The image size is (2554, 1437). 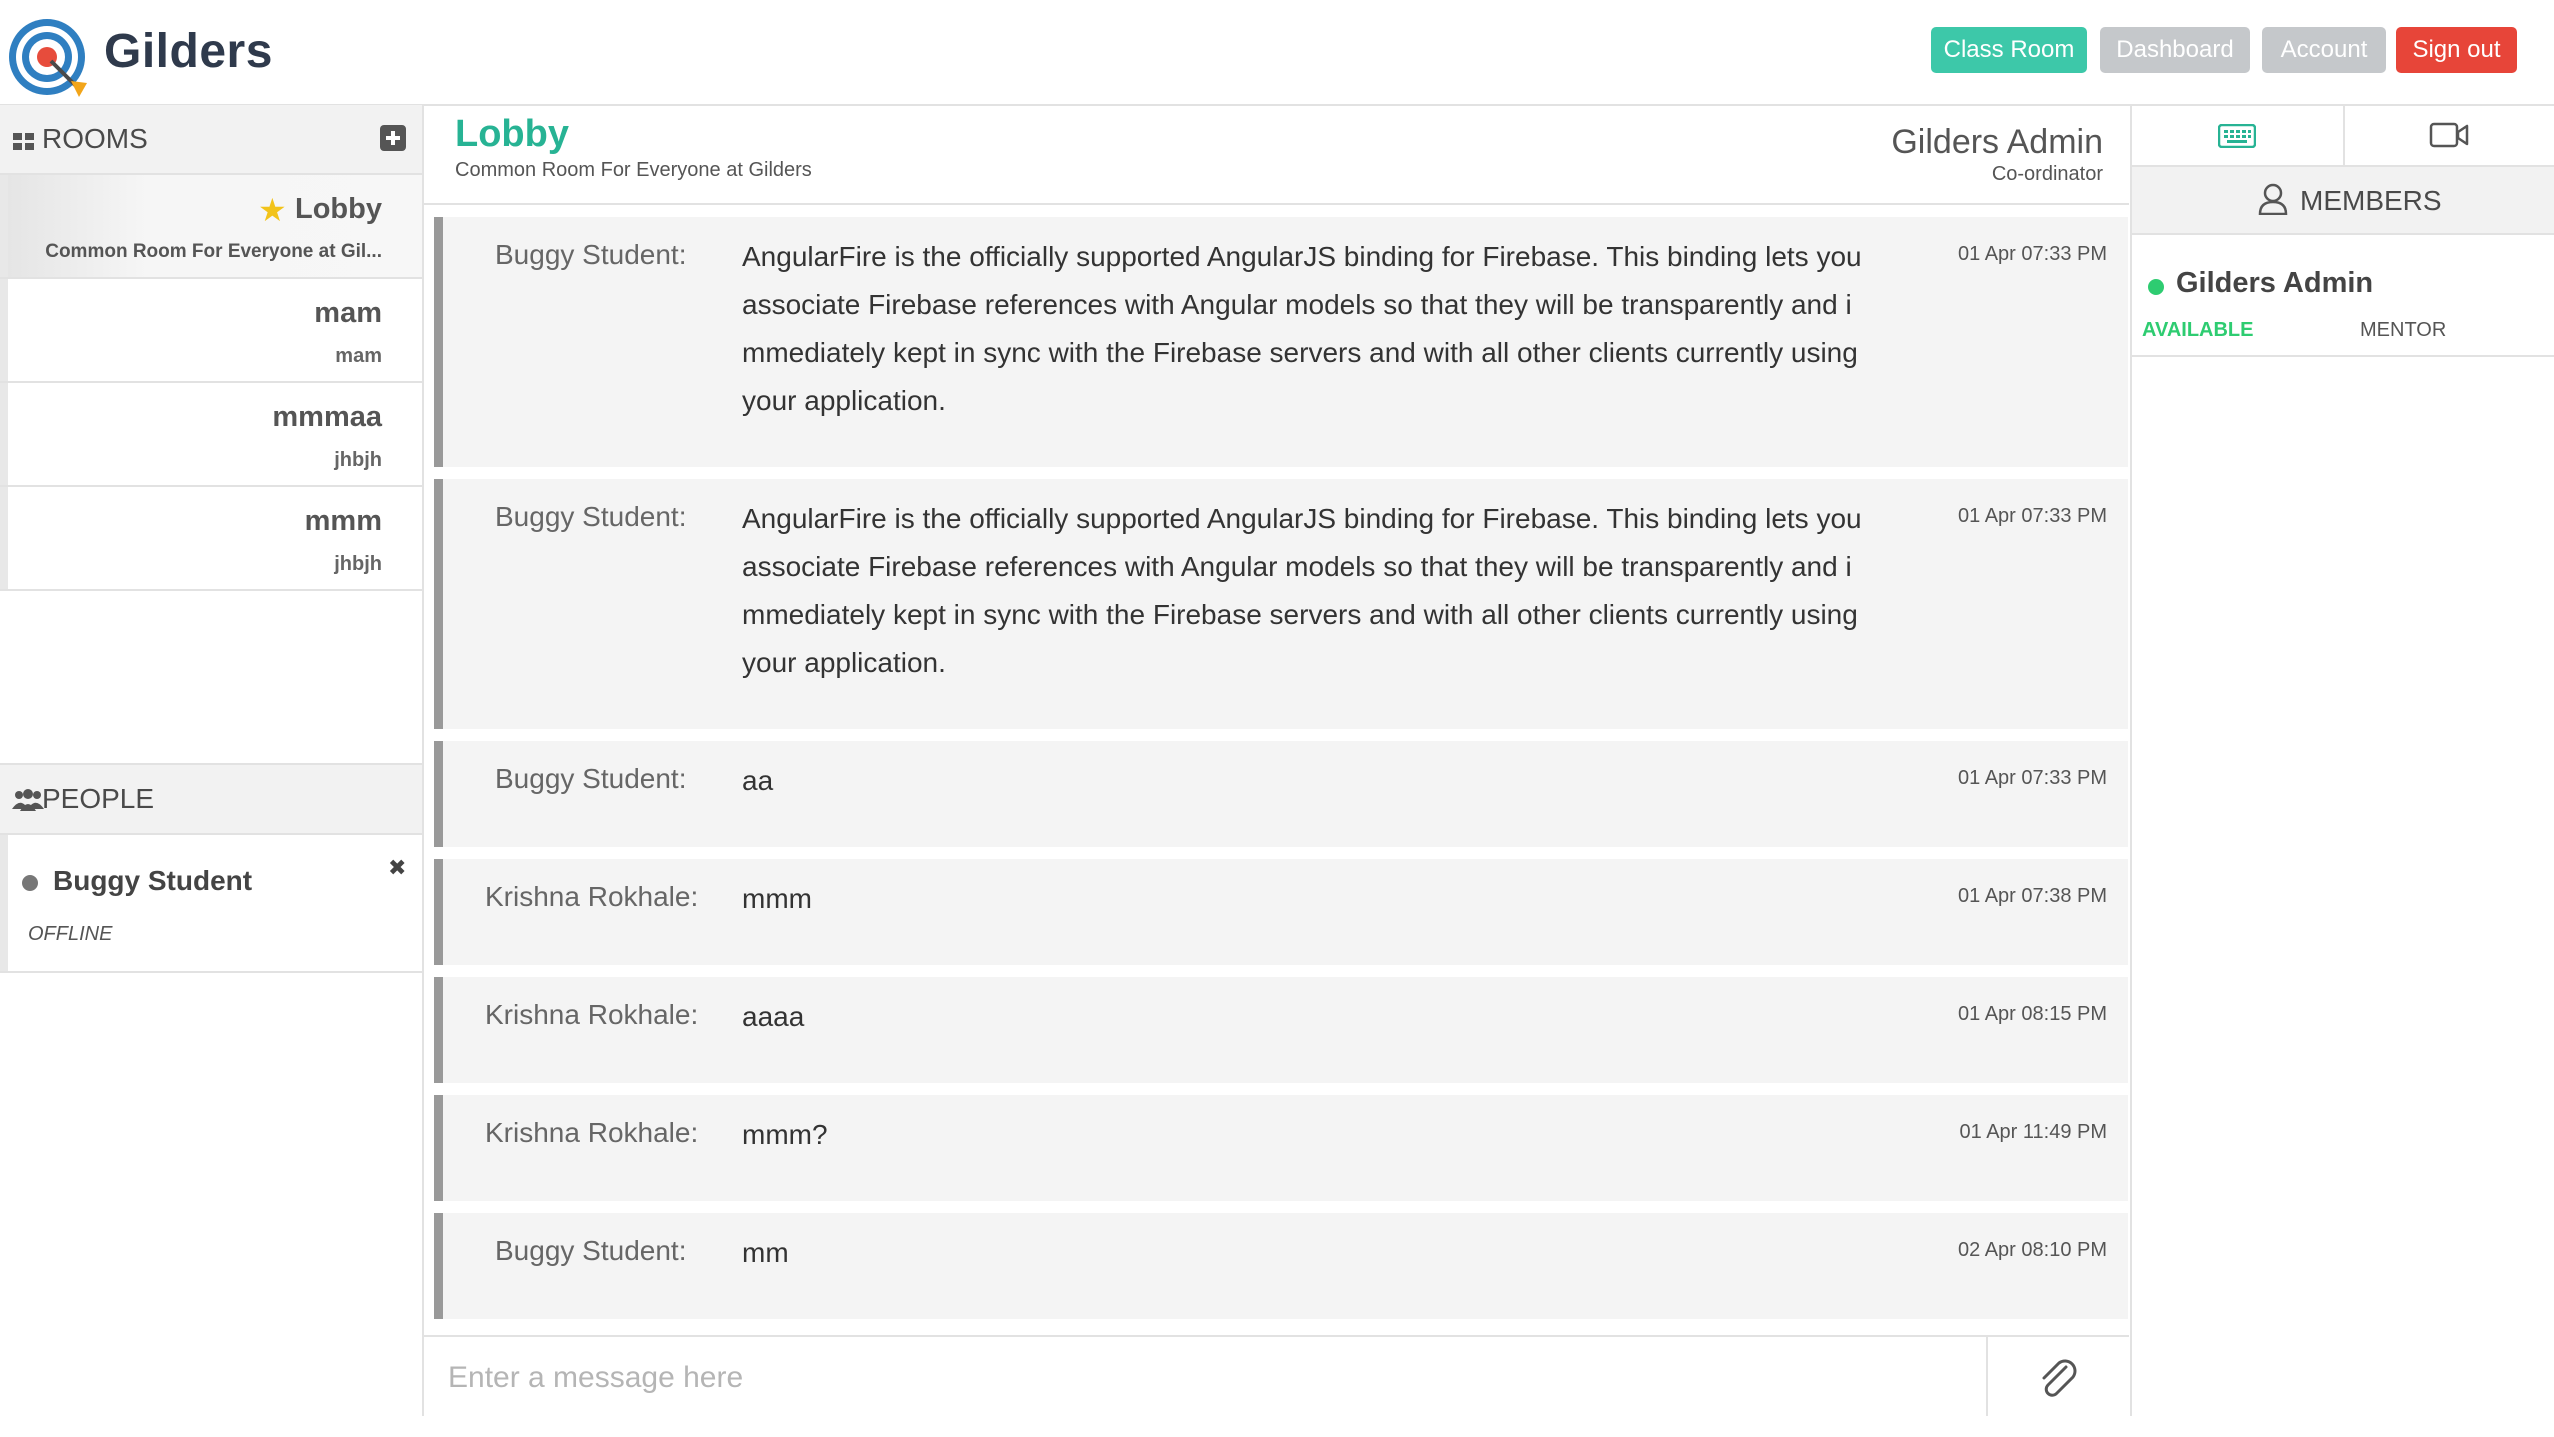 What do you see at coordinates (633, 170) in the screenshot?
I see `room-description: Common Room For Everyone at Gilders` at bounding box center [633, 170].